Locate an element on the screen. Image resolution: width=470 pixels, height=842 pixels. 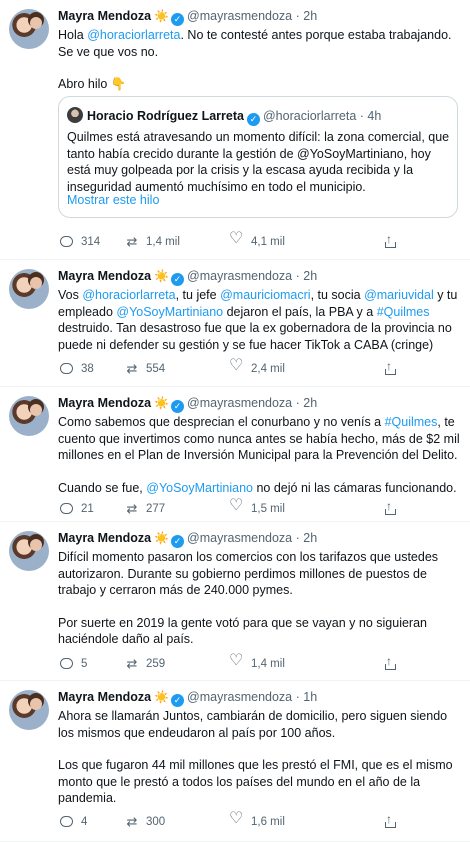
mention-link: @mauriciomacri is located at coordinates (265, 295).